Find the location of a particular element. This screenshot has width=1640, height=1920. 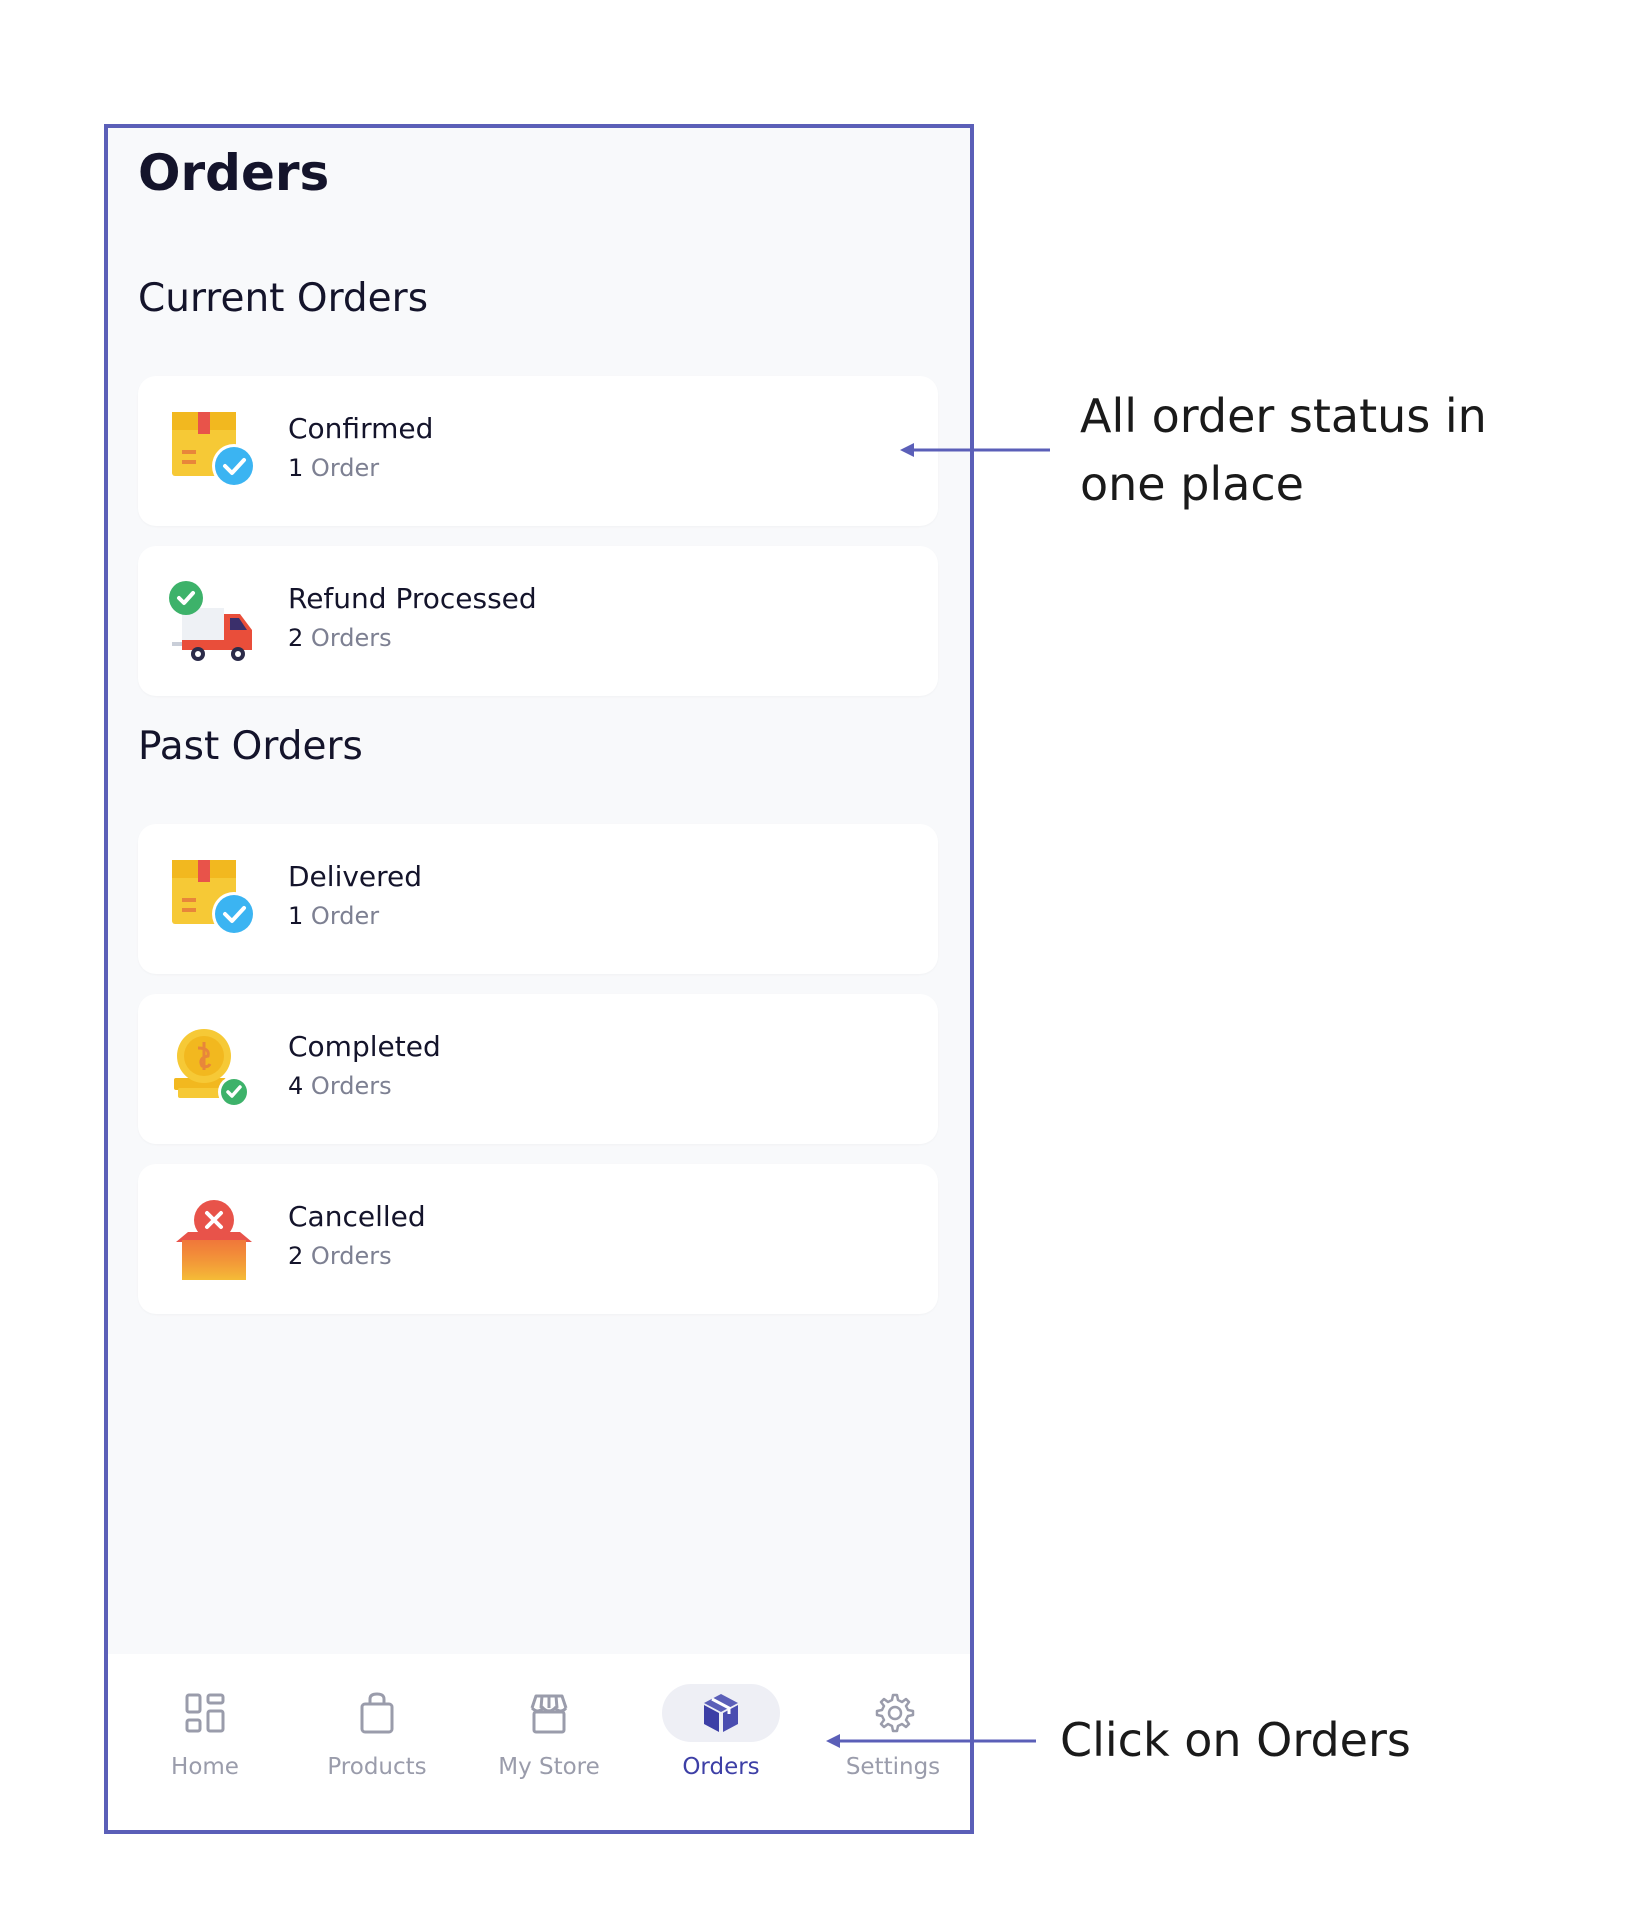

annotation-status-line1: All order status in is located at coordinates (1283, 416).